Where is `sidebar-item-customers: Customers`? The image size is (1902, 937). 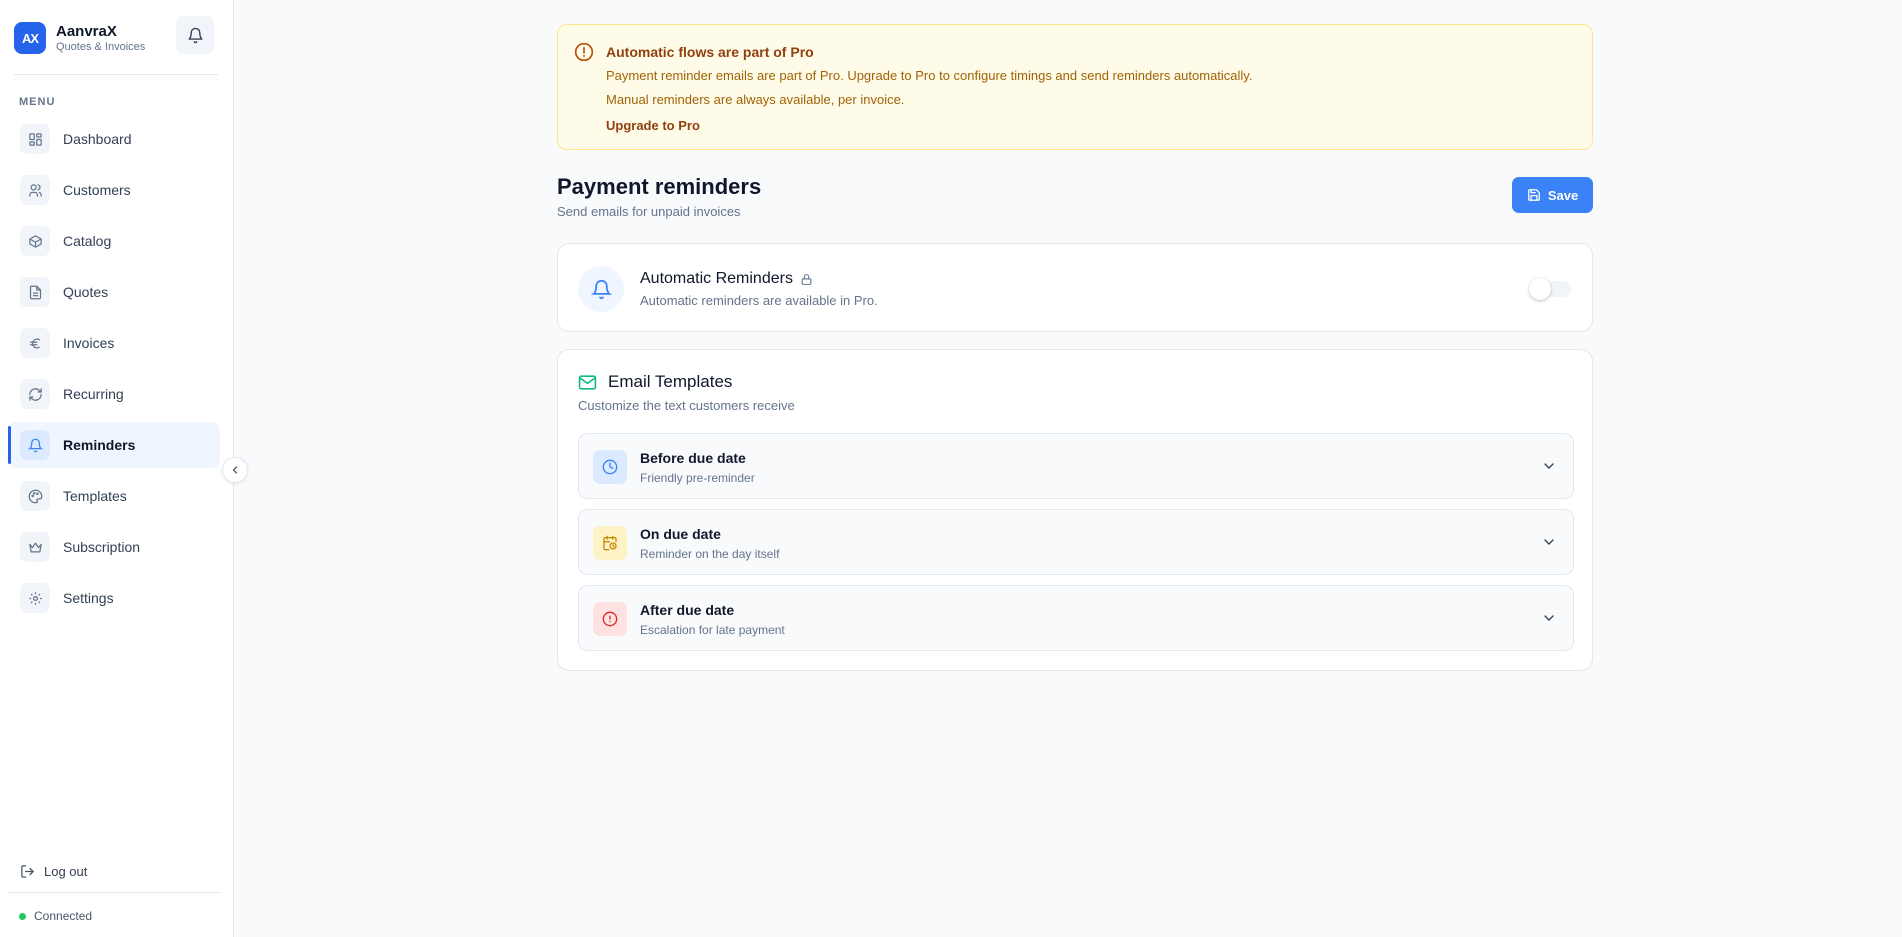
sidebar-item-customers: Customers is located at coordinates (114, 190).